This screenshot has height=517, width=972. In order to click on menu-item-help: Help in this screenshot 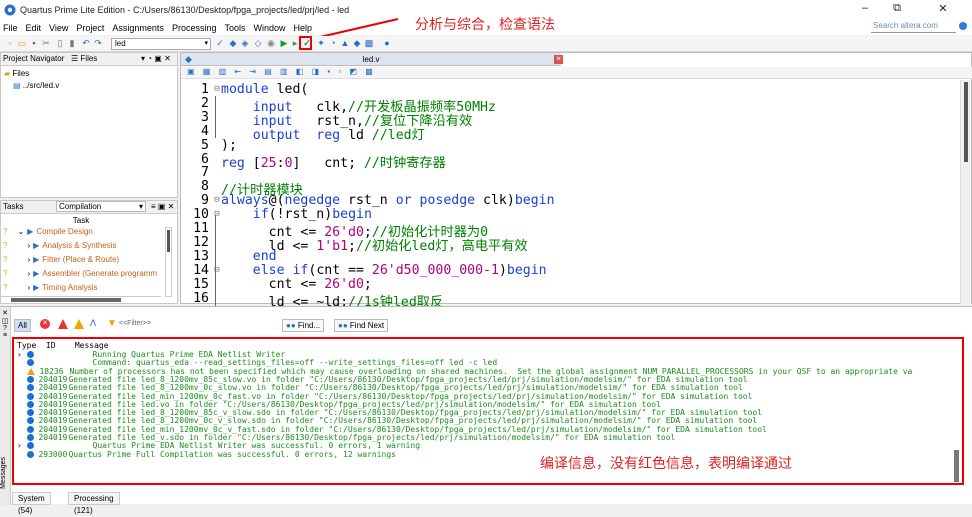, I will do `click(303, 28)`.